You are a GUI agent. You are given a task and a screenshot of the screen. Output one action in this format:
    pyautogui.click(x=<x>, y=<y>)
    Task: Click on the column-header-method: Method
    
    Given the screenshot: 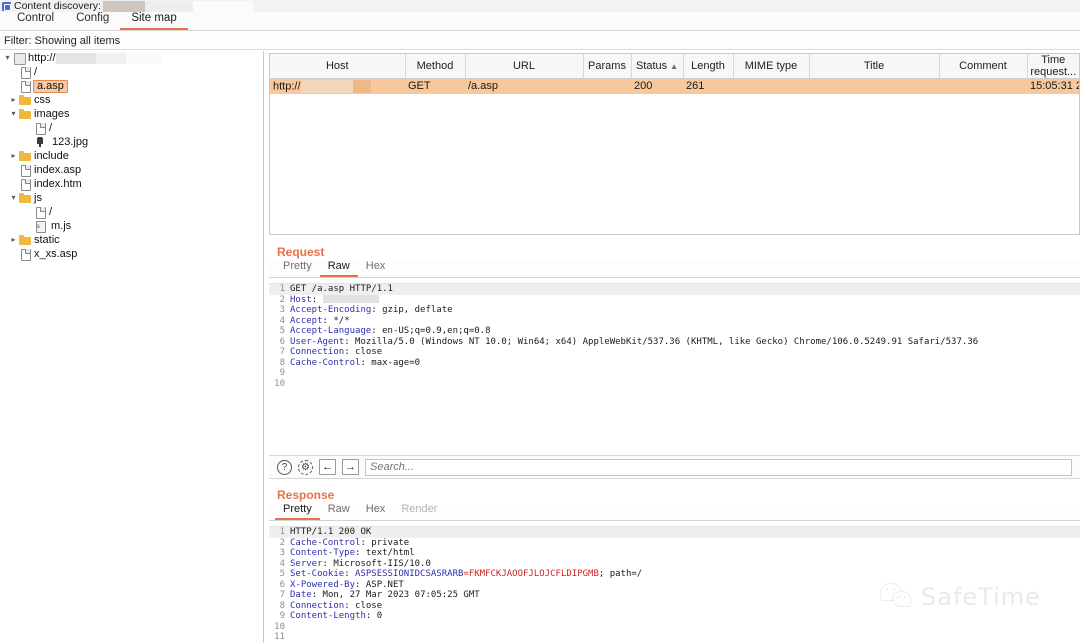 What is the action you would take?
    pyautogui.click(x=435, y=66)
    